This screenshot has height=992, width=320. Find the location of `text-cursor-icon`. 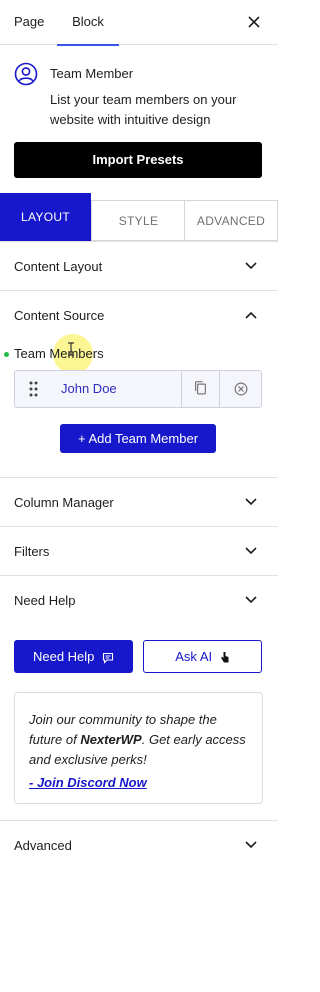

text-cursor-icon is located at coordinates (71, 349).